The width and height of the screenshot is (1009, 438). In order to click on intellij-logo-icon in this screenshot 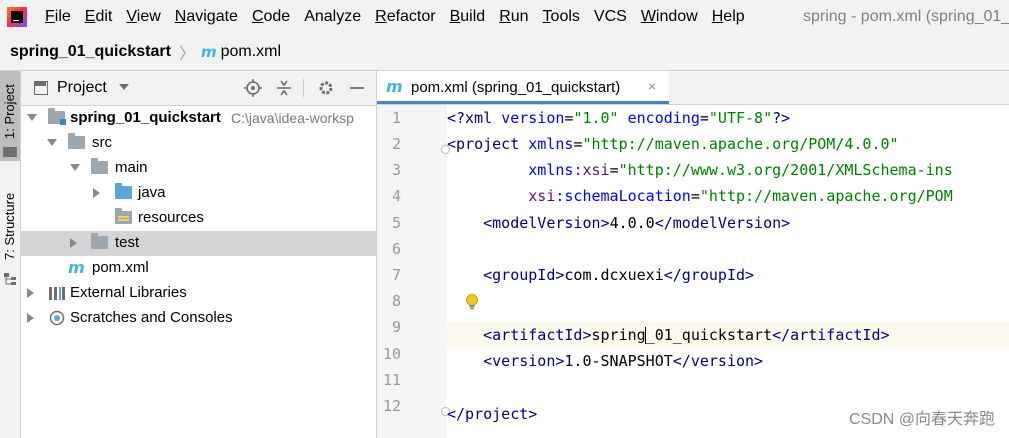, I will do `click(17, 17)`.